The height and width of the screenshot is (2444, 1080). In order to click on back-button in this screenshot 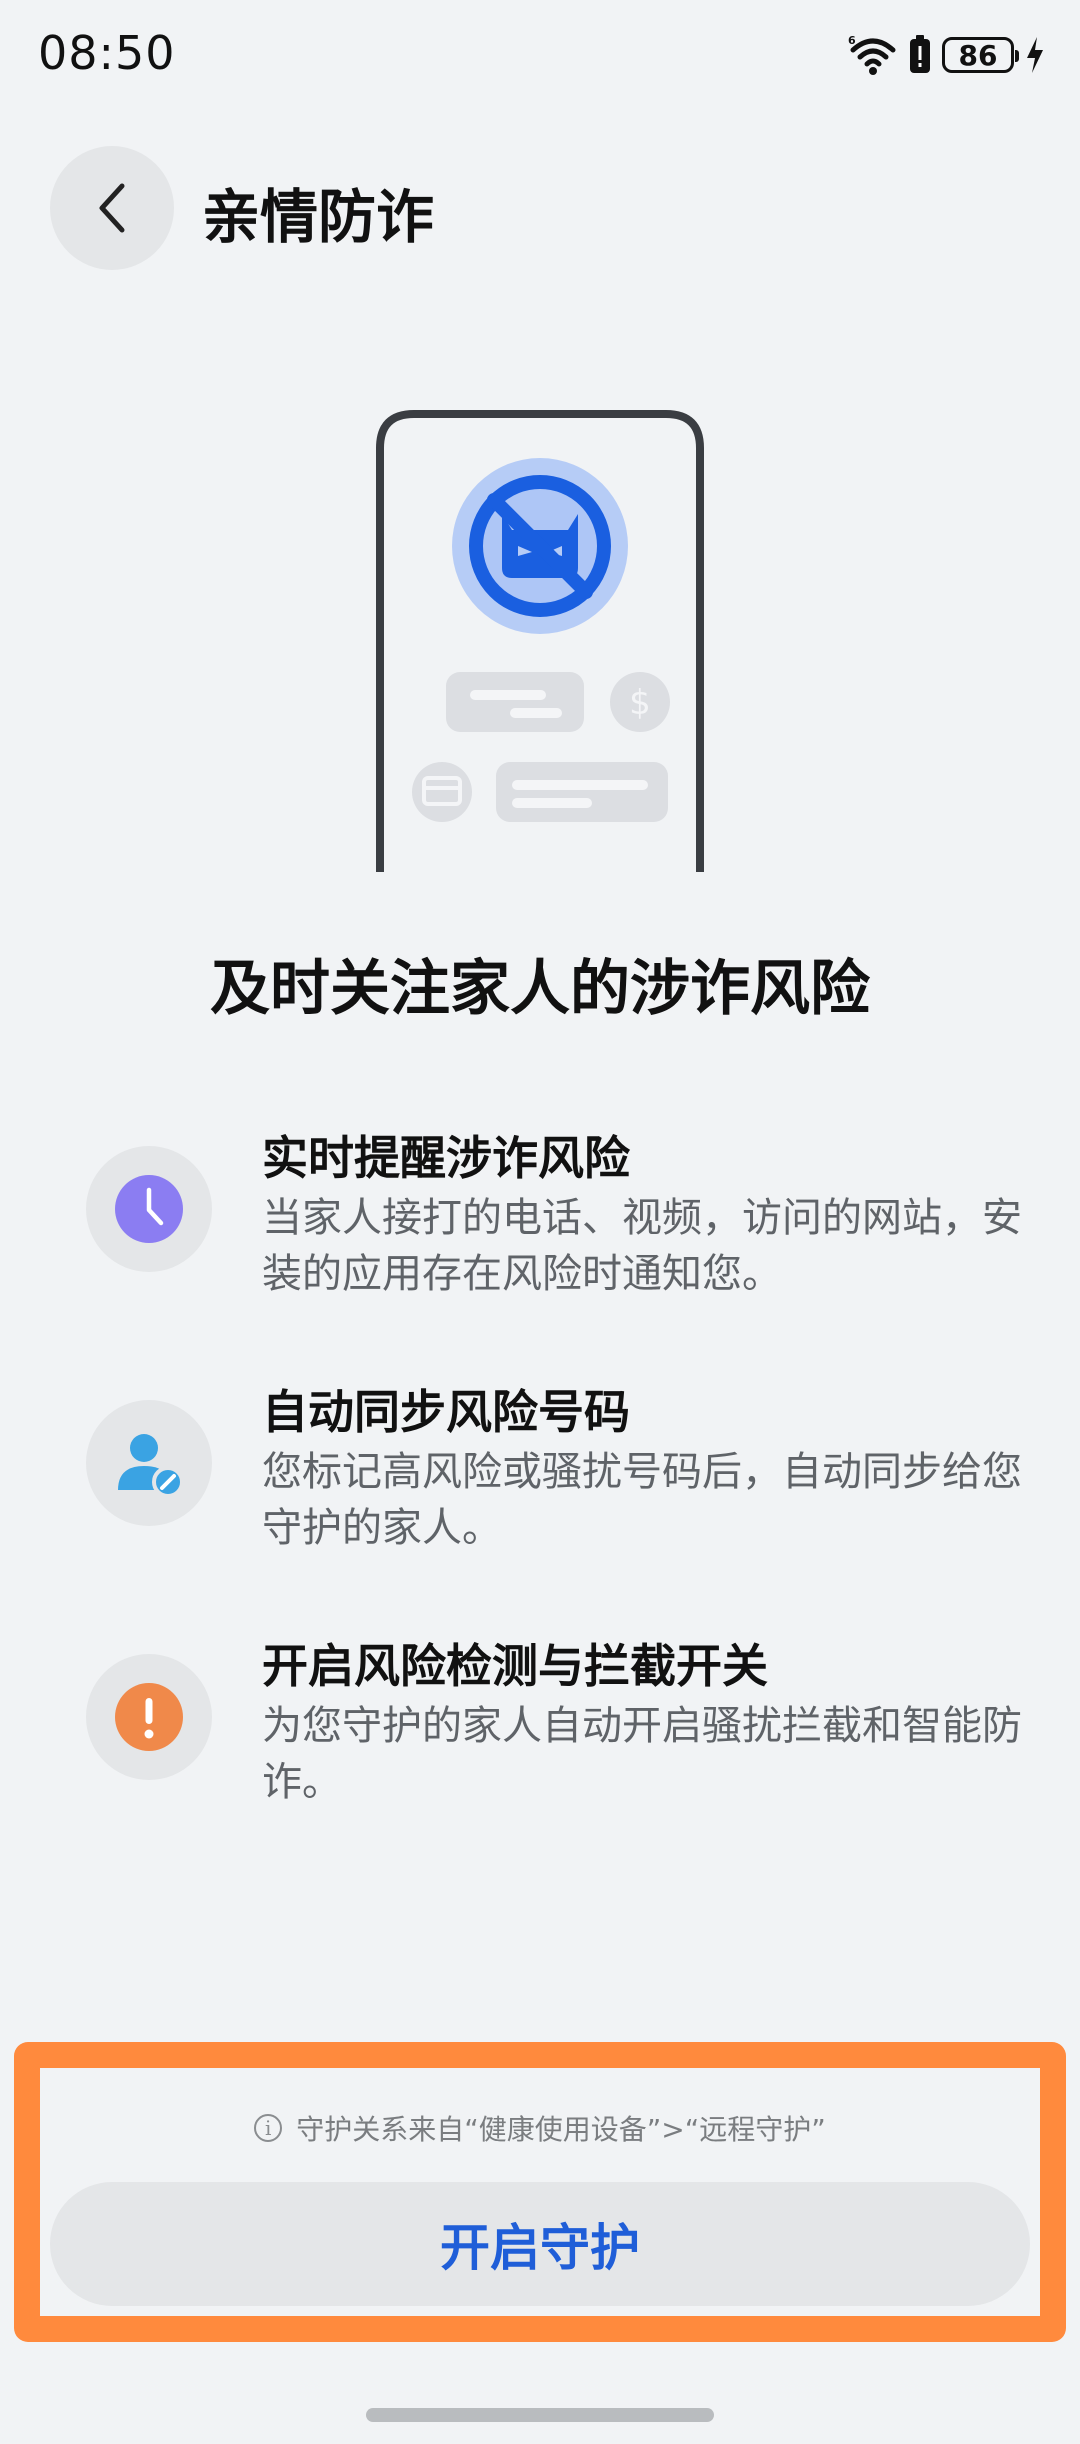, I will do `click(112, 208)`.